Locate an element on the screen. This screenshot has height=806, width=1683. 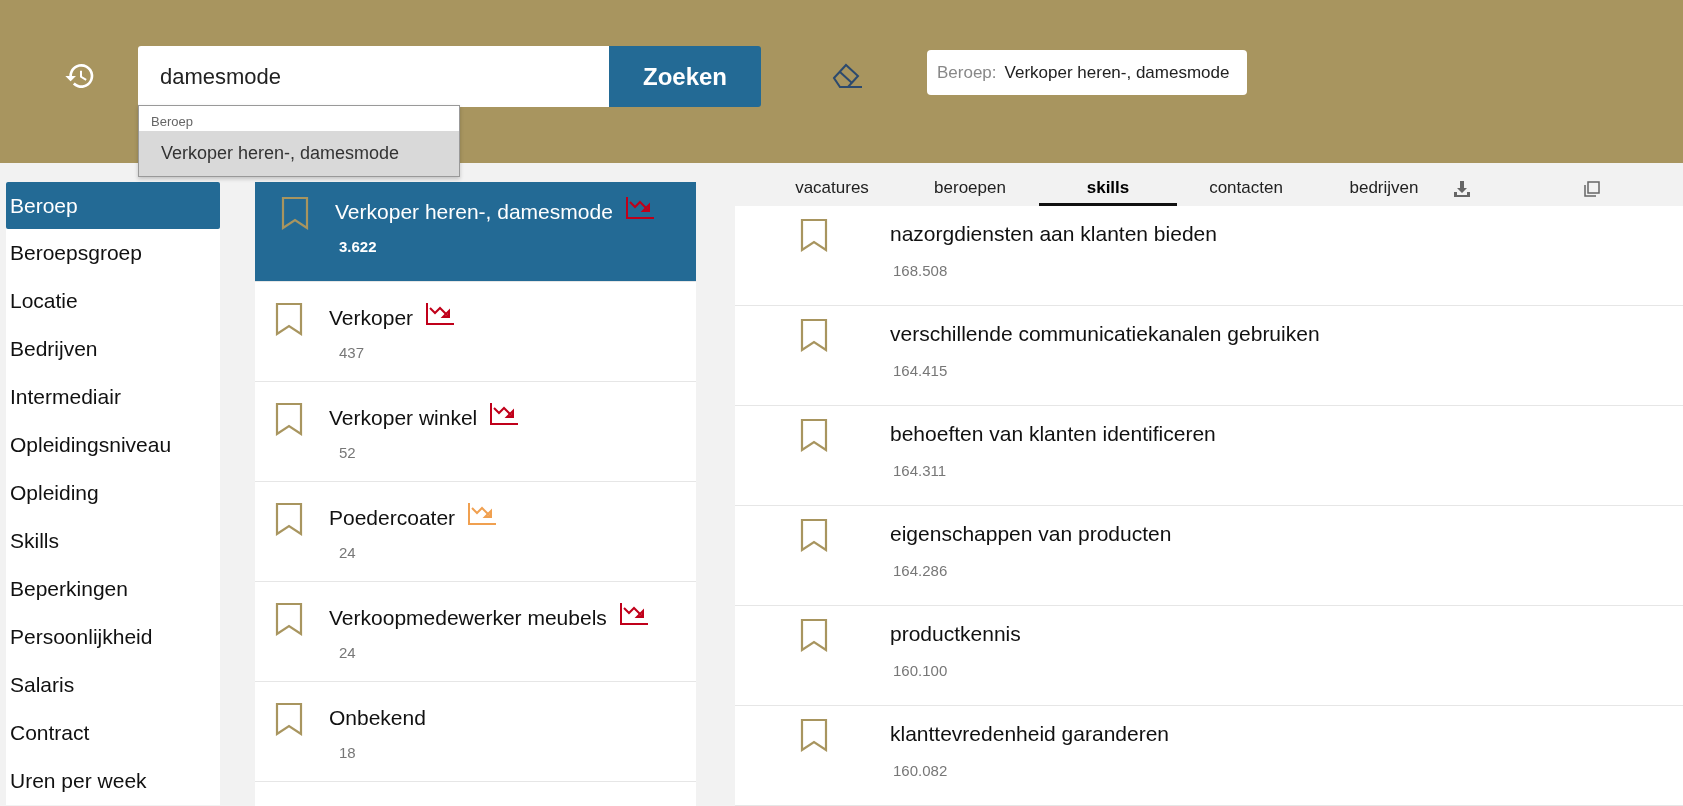
occupation-name: Verkoopmedewerker meubels is located at coordinates (468, 617).